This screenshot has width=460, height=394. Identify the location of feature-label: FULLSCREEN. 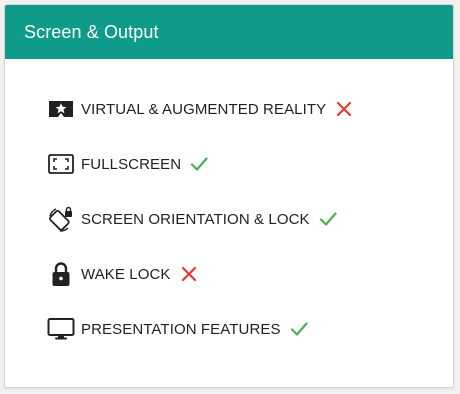
(131, 164).